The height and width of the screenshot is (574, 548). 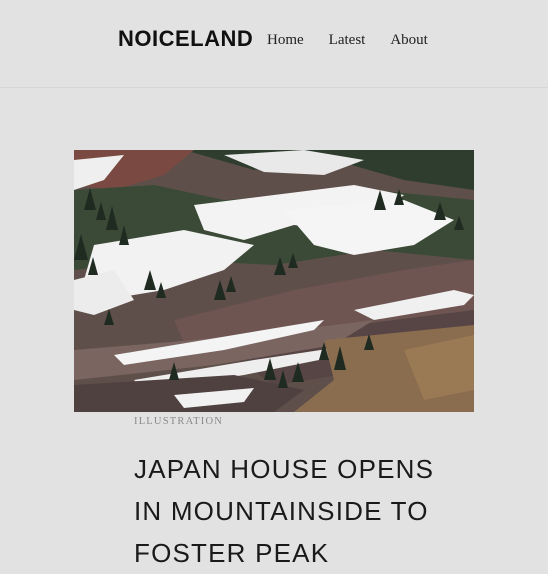 I want to click on article-category: ILLUSTRATION, so click(x=178, y=421).